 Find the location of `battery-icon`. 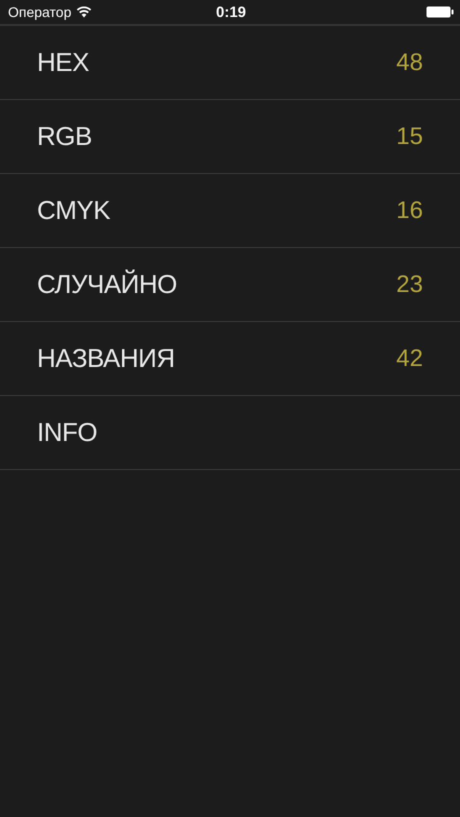

battery-icon is located at coordinates (440, 12).